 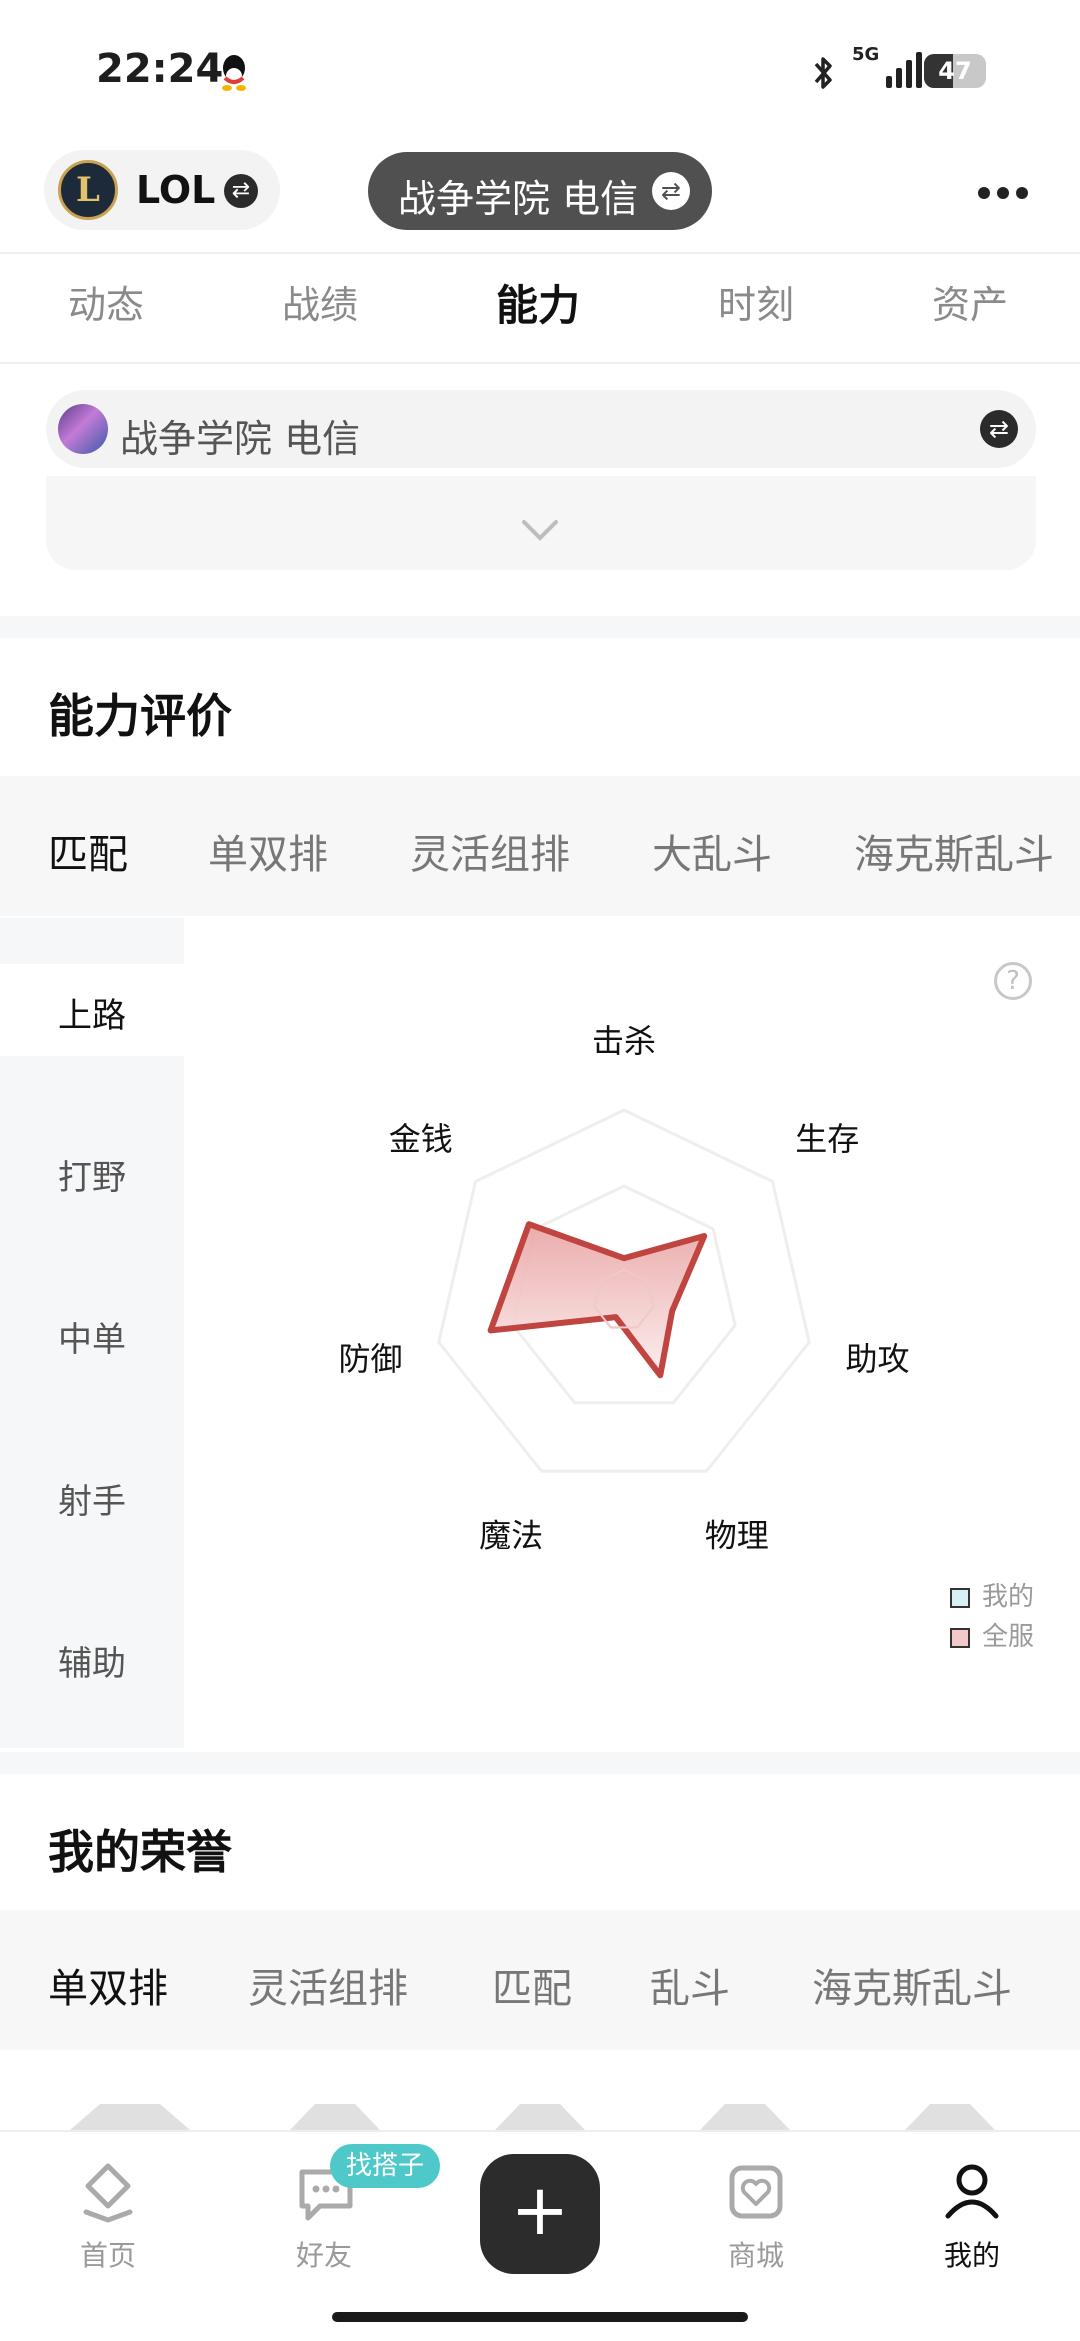 What do you see at coordinates (160, 69) in the screenshot?
I see `status-time: 22:24` at bounding box center [160, 69].